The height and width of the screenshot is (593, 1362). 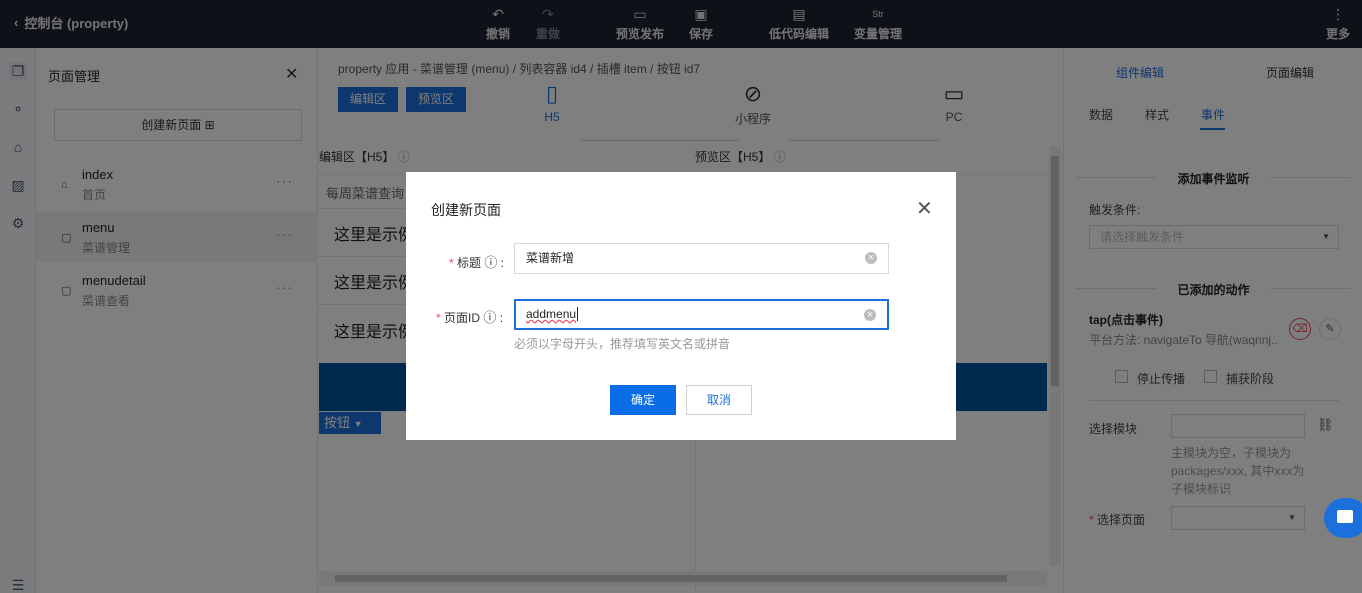 I want to click on title-label-text: 标题, so click(x=469, y=263).